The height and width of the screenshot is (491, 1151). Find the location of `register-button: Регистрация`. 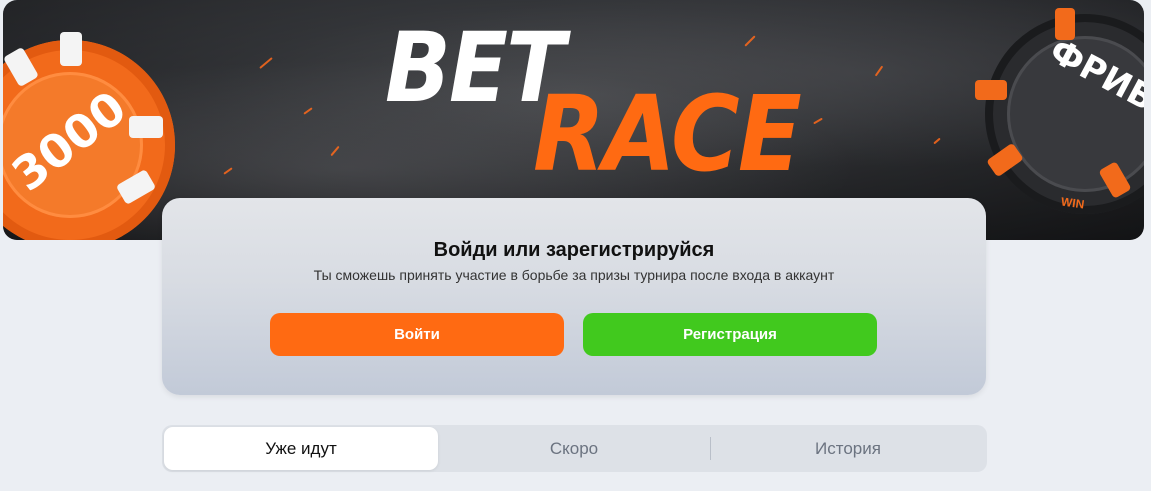

register-button: Регистрация is located at coordinates (730, 334).